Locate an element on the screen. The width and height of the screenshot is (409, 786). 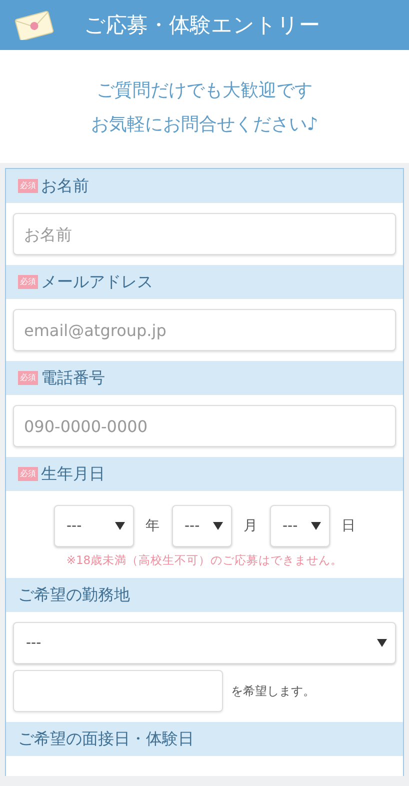
unit-label: 月 is located at coordinates (251, 526).